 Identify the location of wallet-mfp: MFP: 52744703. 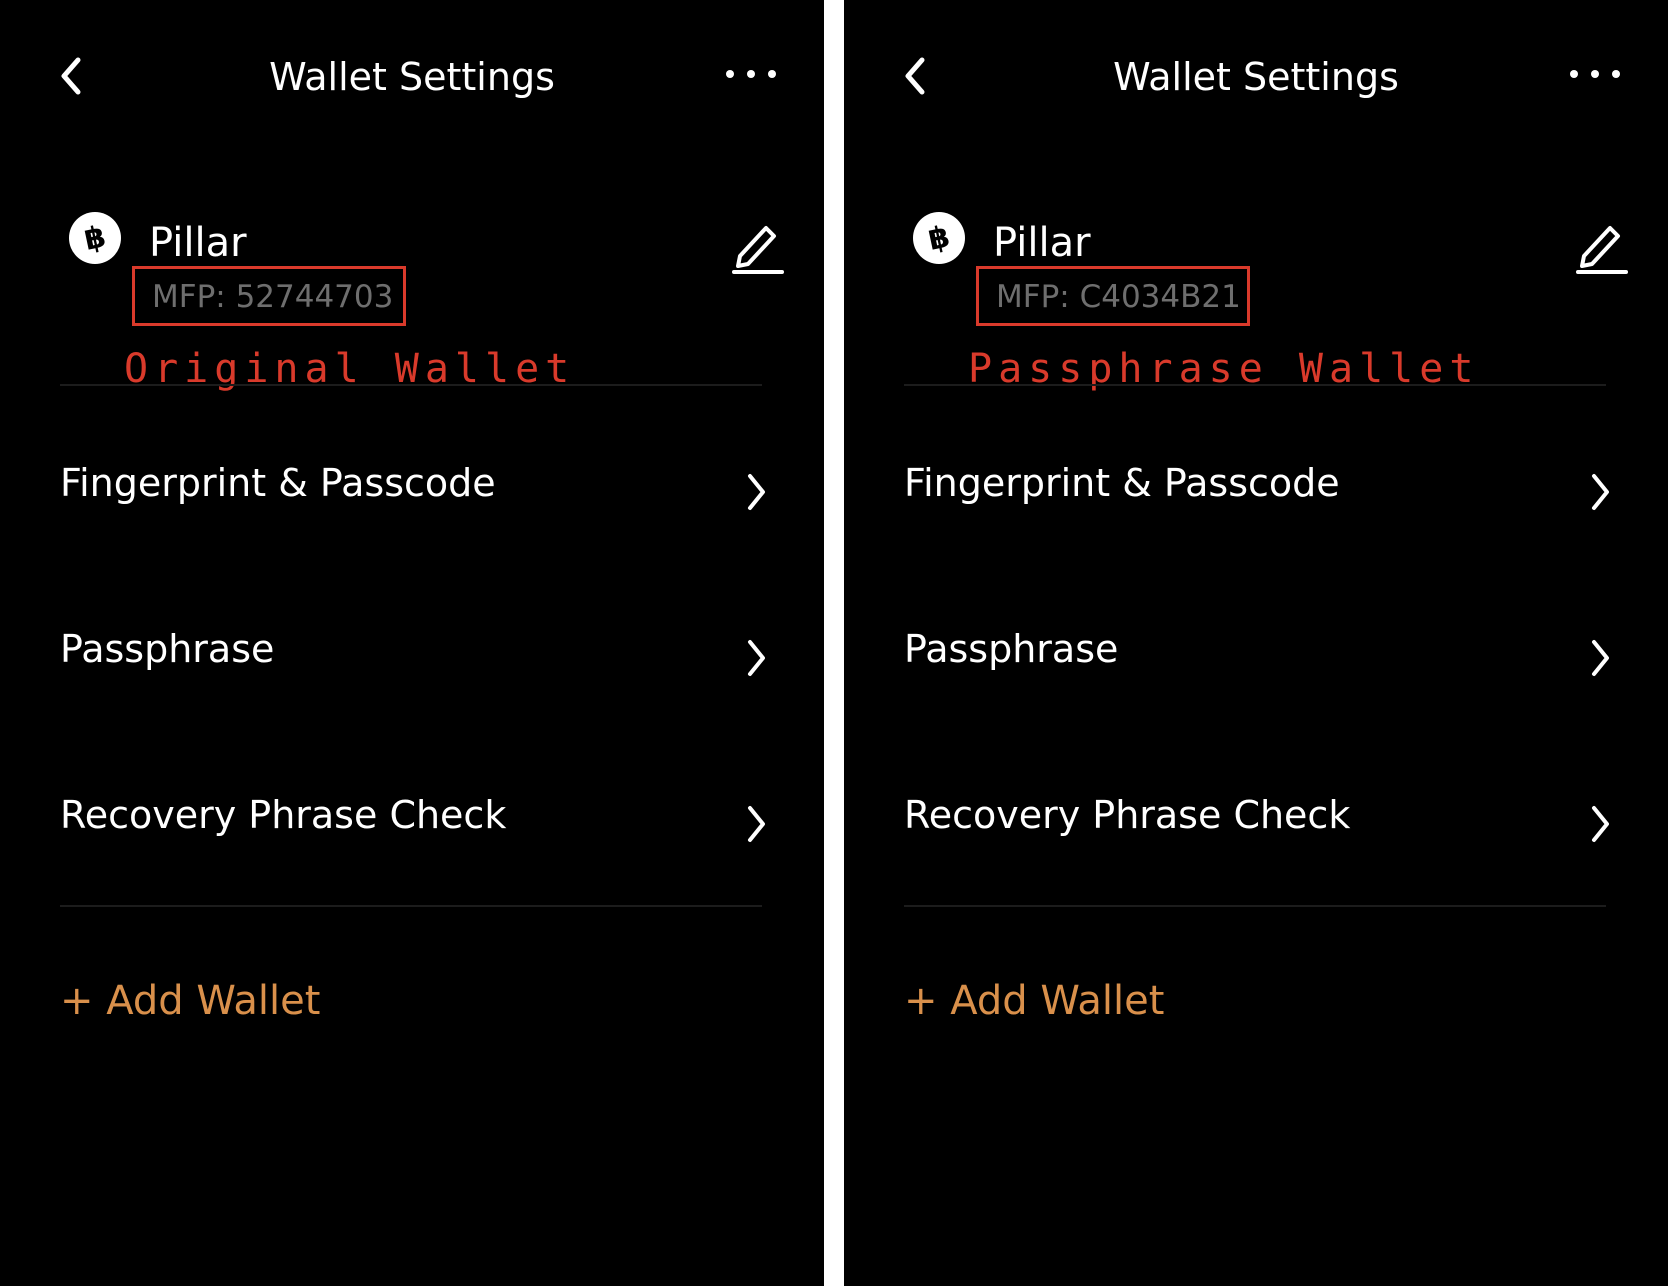
(273, 297).